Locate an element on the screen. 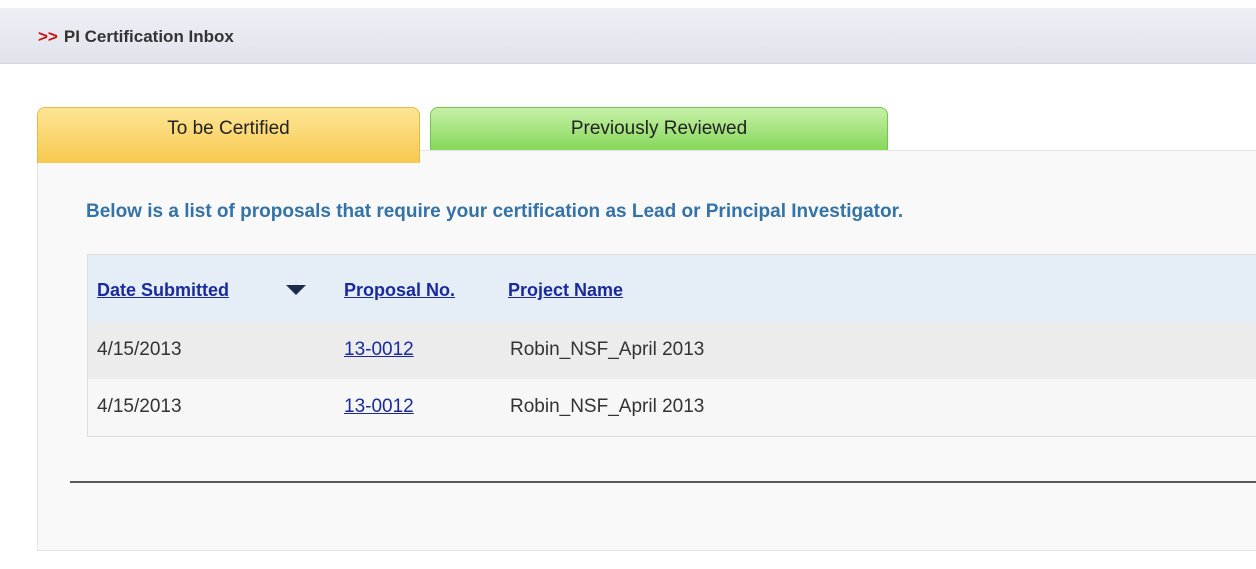 Image resolution: width=1256 pixels, height=569 pixels. header-bar: >> PI Certification Inbox is located at coordinates (628, 36).